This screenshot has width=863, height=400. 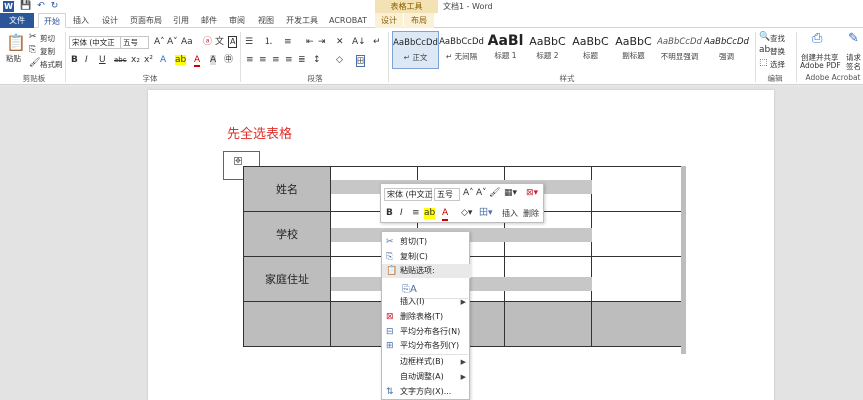 I want to click on shading-icon: ◇, so click(x=339, y=60).